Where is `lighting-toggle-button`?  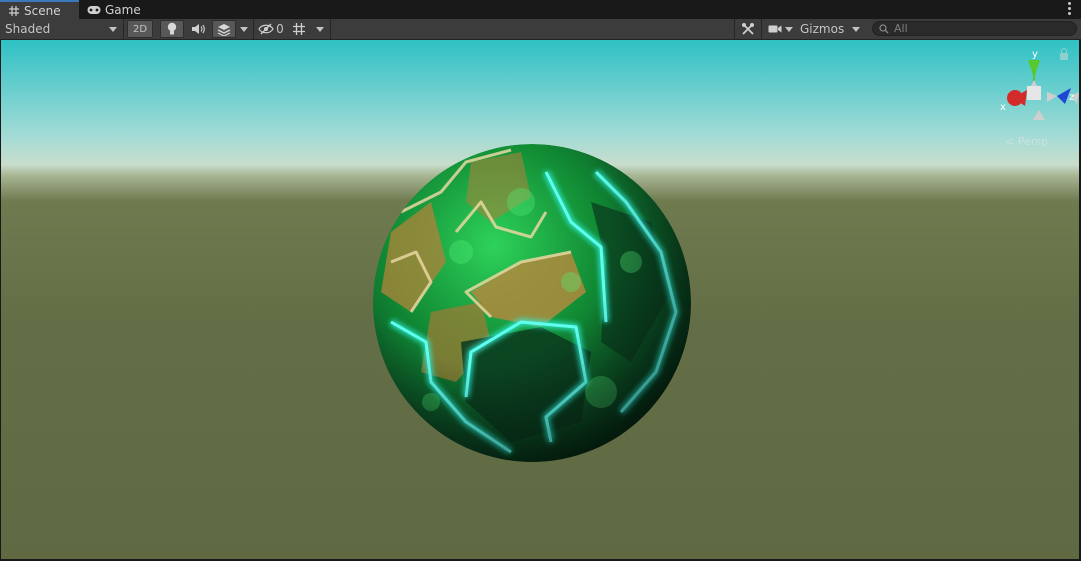 lighting-toggle-button is located at coordinates (172, 29).